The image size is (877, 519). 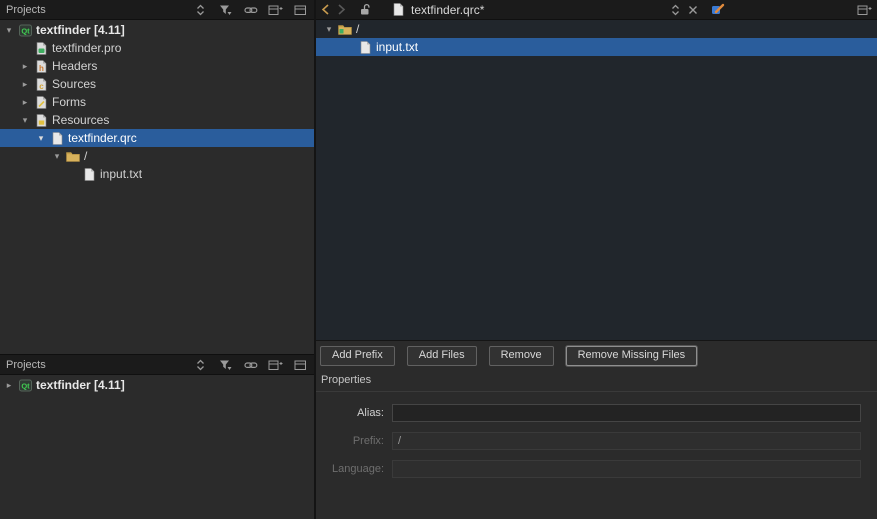 I want to click on remove-button: Remove, so click(x=521, y=356).